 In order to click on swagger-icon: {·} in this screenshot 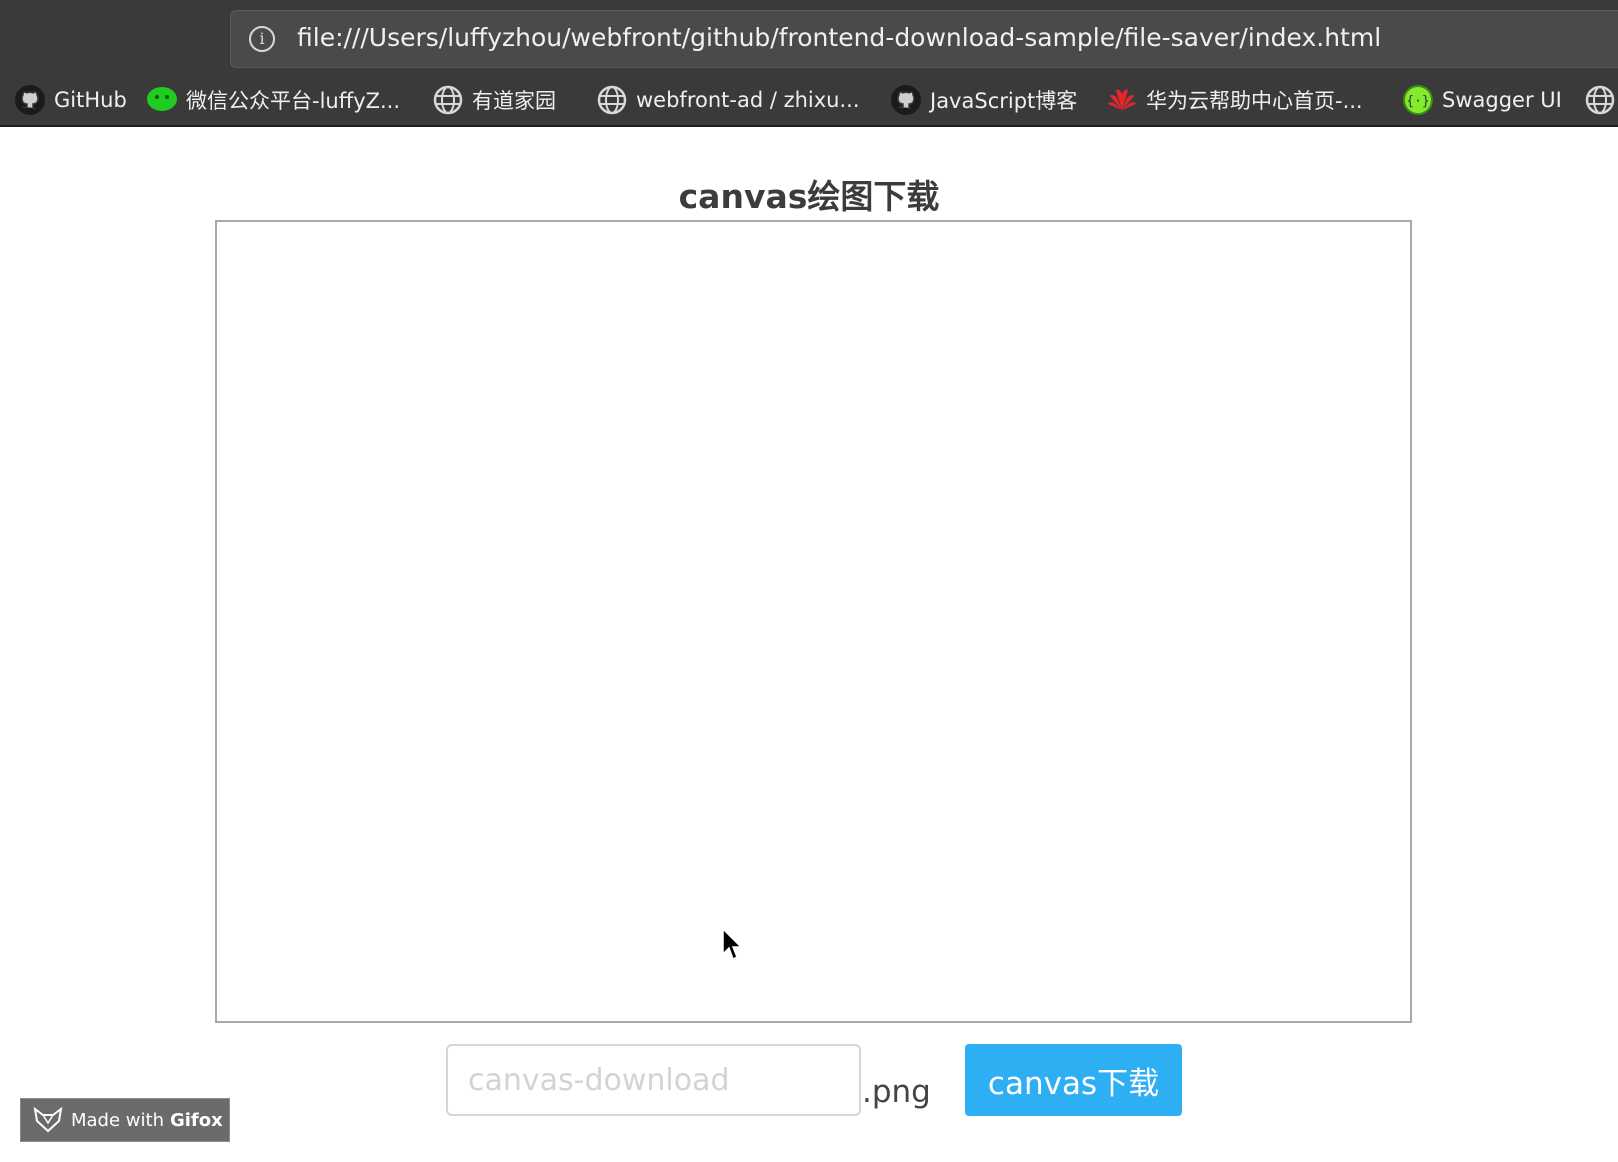, I will do `click(1418, 100)`.